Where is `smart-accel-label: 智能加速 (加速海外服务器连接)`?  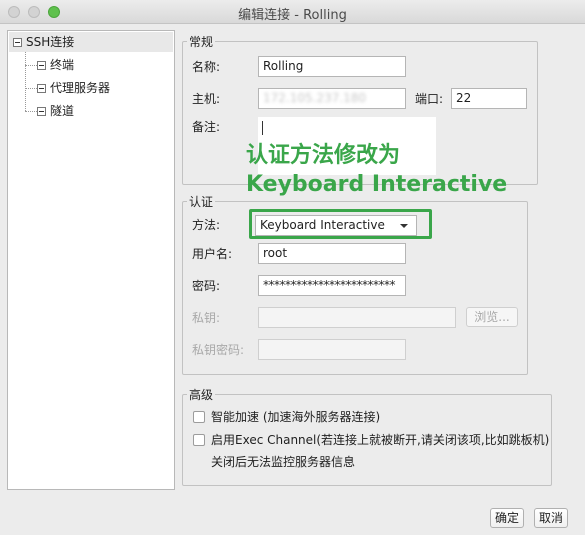
smart-accel-label: 智能加速 (加速海外服务器连接) is located at coordinates (296, 417).